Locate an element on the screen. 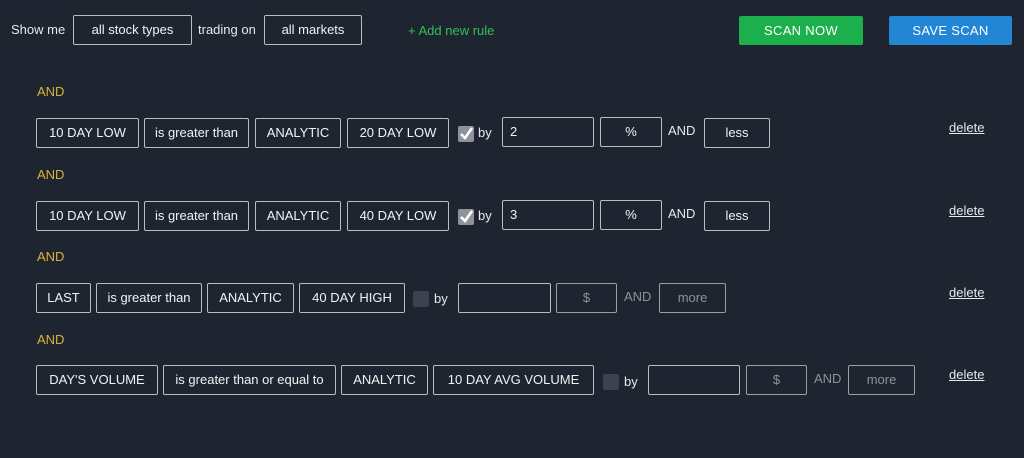  amount-input: 3 is located at coordinates (548, 215).